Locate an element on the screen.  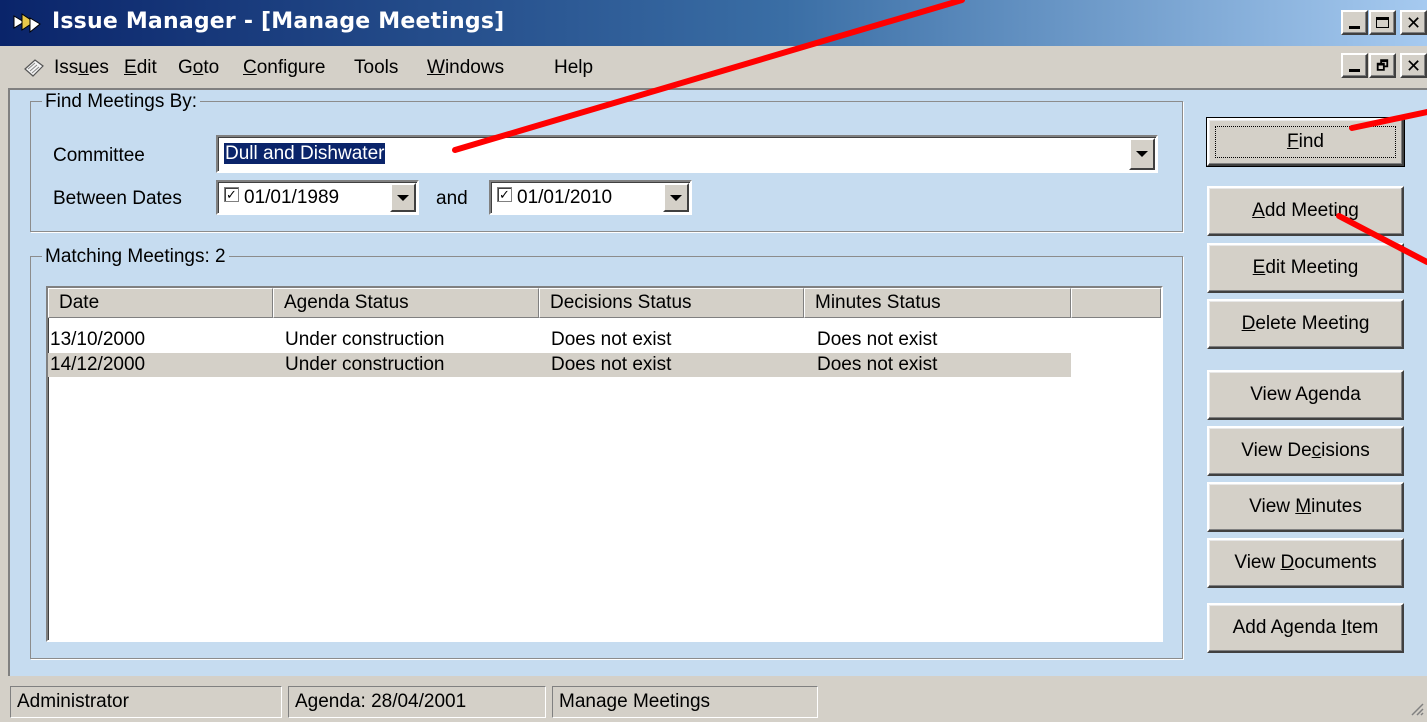
close-button: ✕ is located at coordinates (1413, 22).